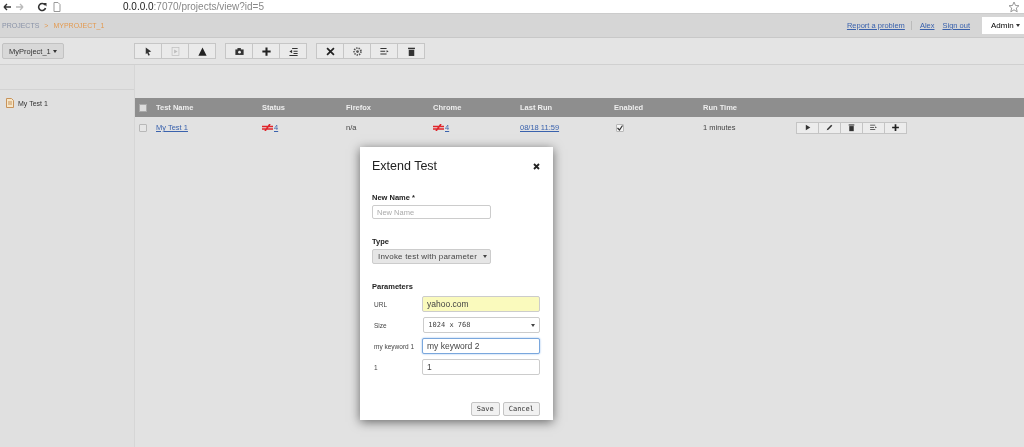 This screenshot has height=447, width=1024. I want to click on address-field: 0.0.0.0:7070/projects/view?id=5, so click(562, 6).